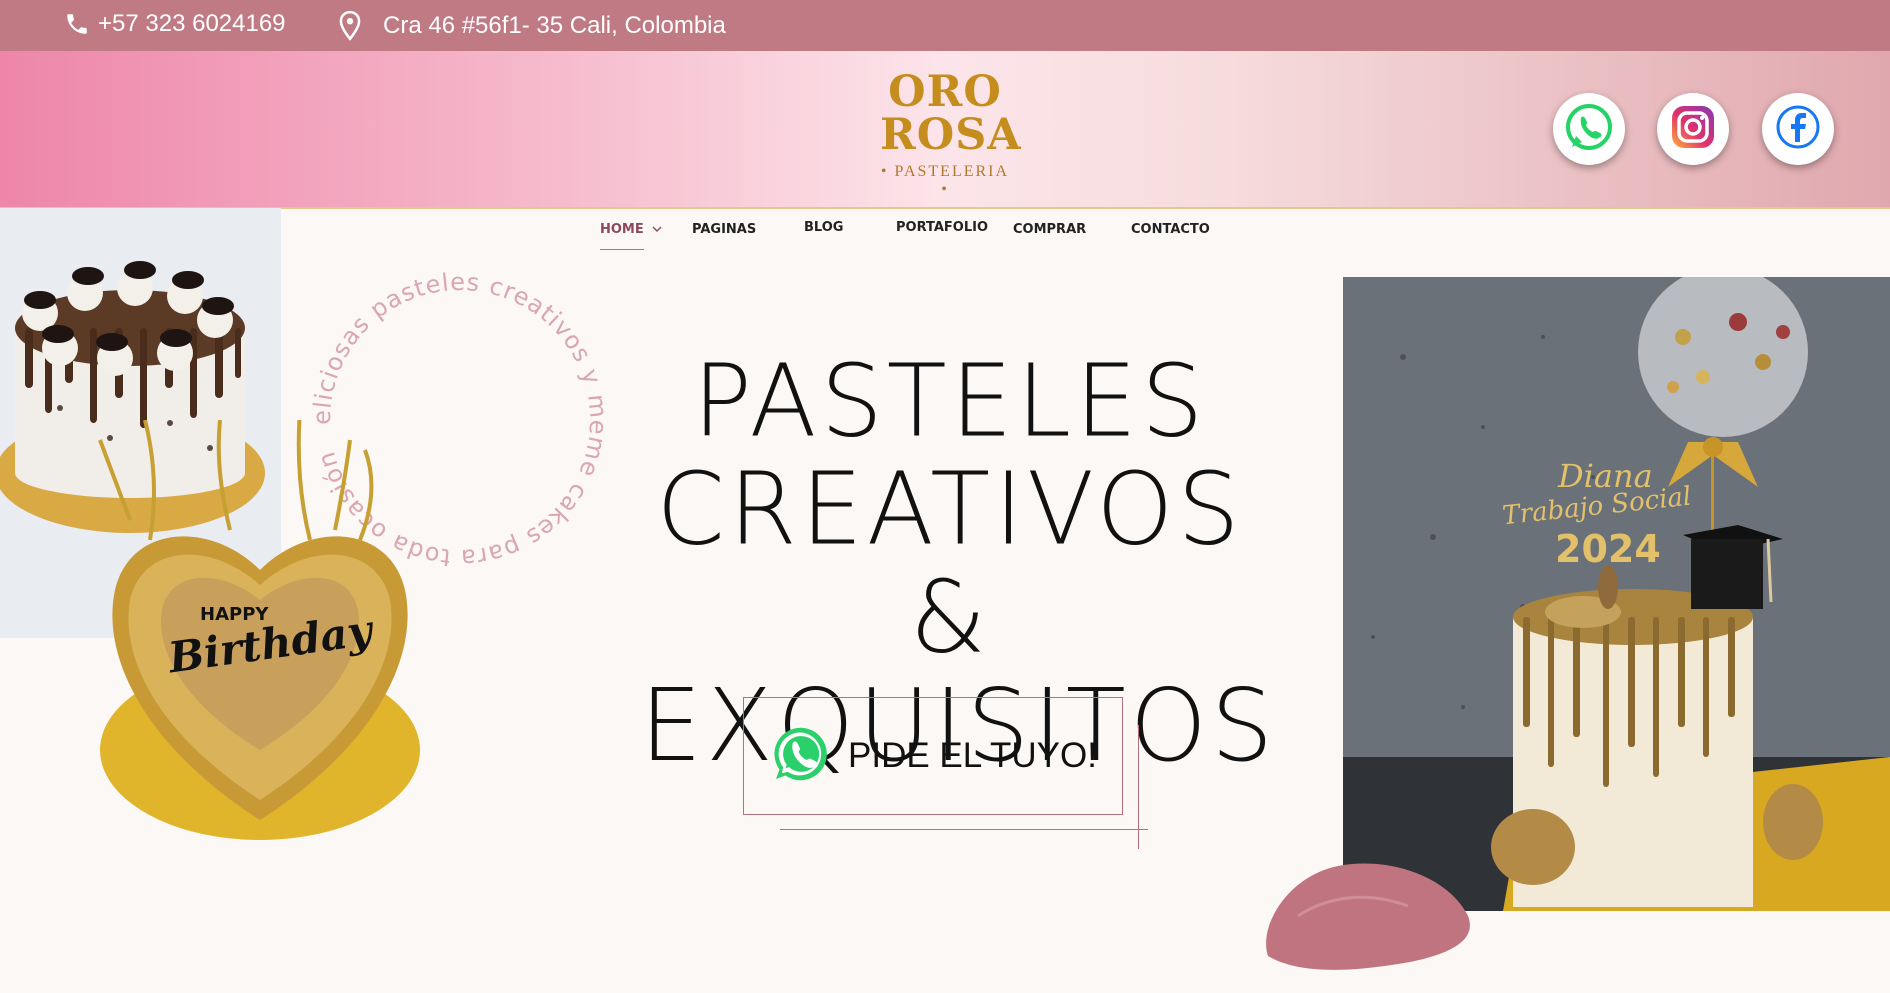  What do you see at coordinates (622, 236) in the screenshot?
I see `nav-home-label: HOME` at bounding box center [622, 236].